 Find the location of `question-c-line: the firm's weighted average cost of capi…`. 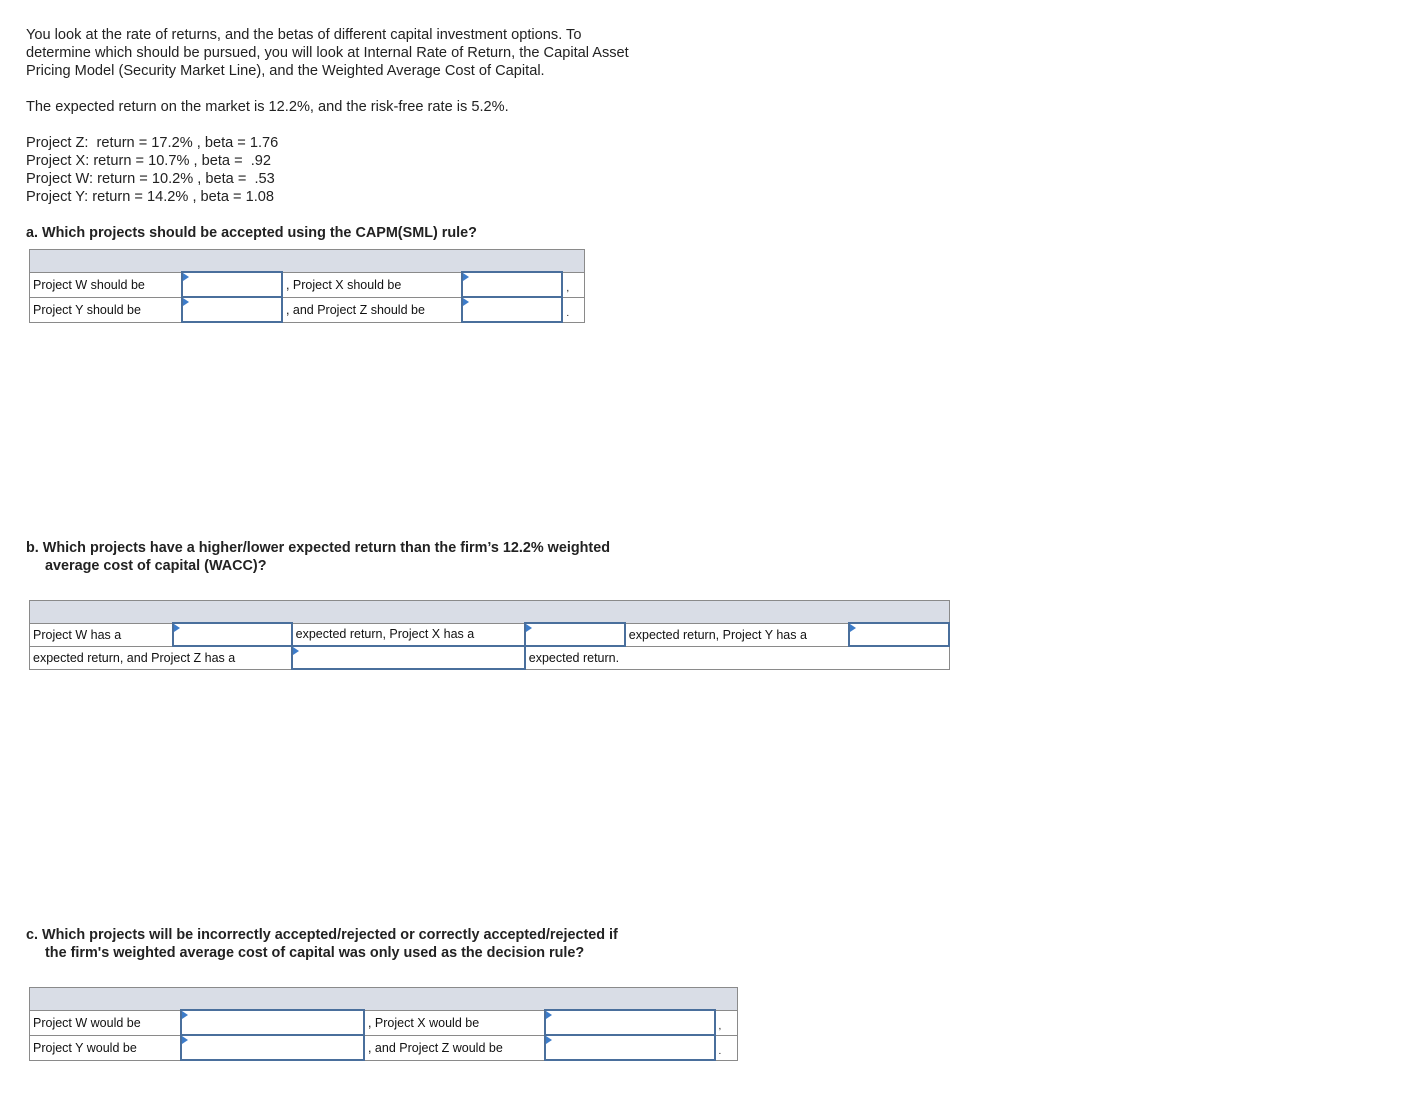

question-c-line: the firm's weighted average cost of capi… is located at coordinates (315, 953).